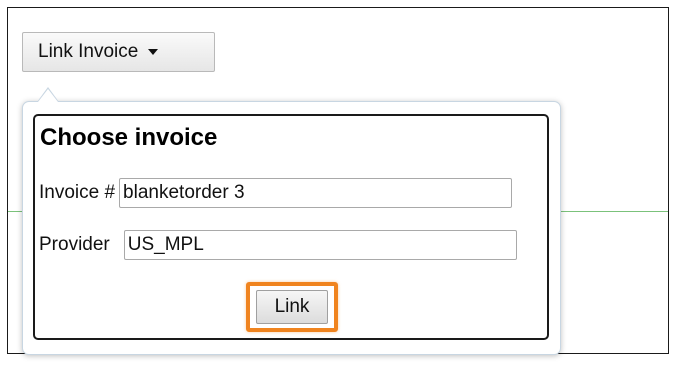  I want to click on invoice-number-label: Invoice #, so click(77, 192).